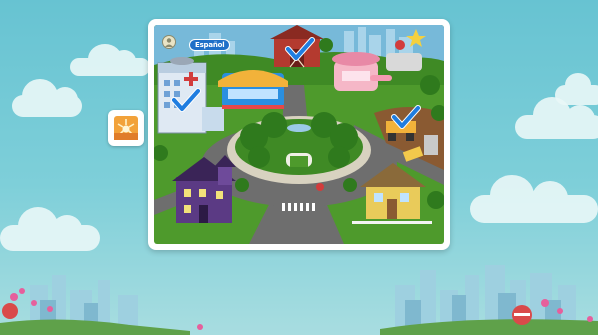 This screenshot has height=335, width=598. I want to click on location-stadium, so click(407, 50).